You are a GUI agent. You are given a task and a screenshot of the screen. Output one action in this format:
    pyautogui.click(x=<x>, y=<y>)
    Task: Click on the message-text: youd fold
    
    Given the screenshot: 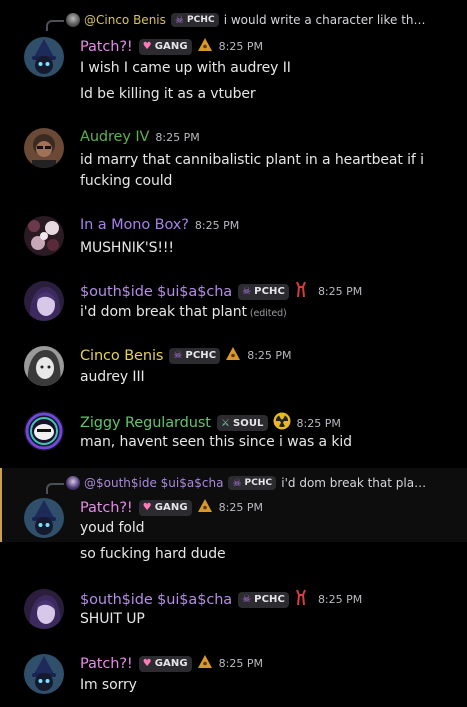 What is the action you would take?
    pyautogui.click(x=112, y=528)
    